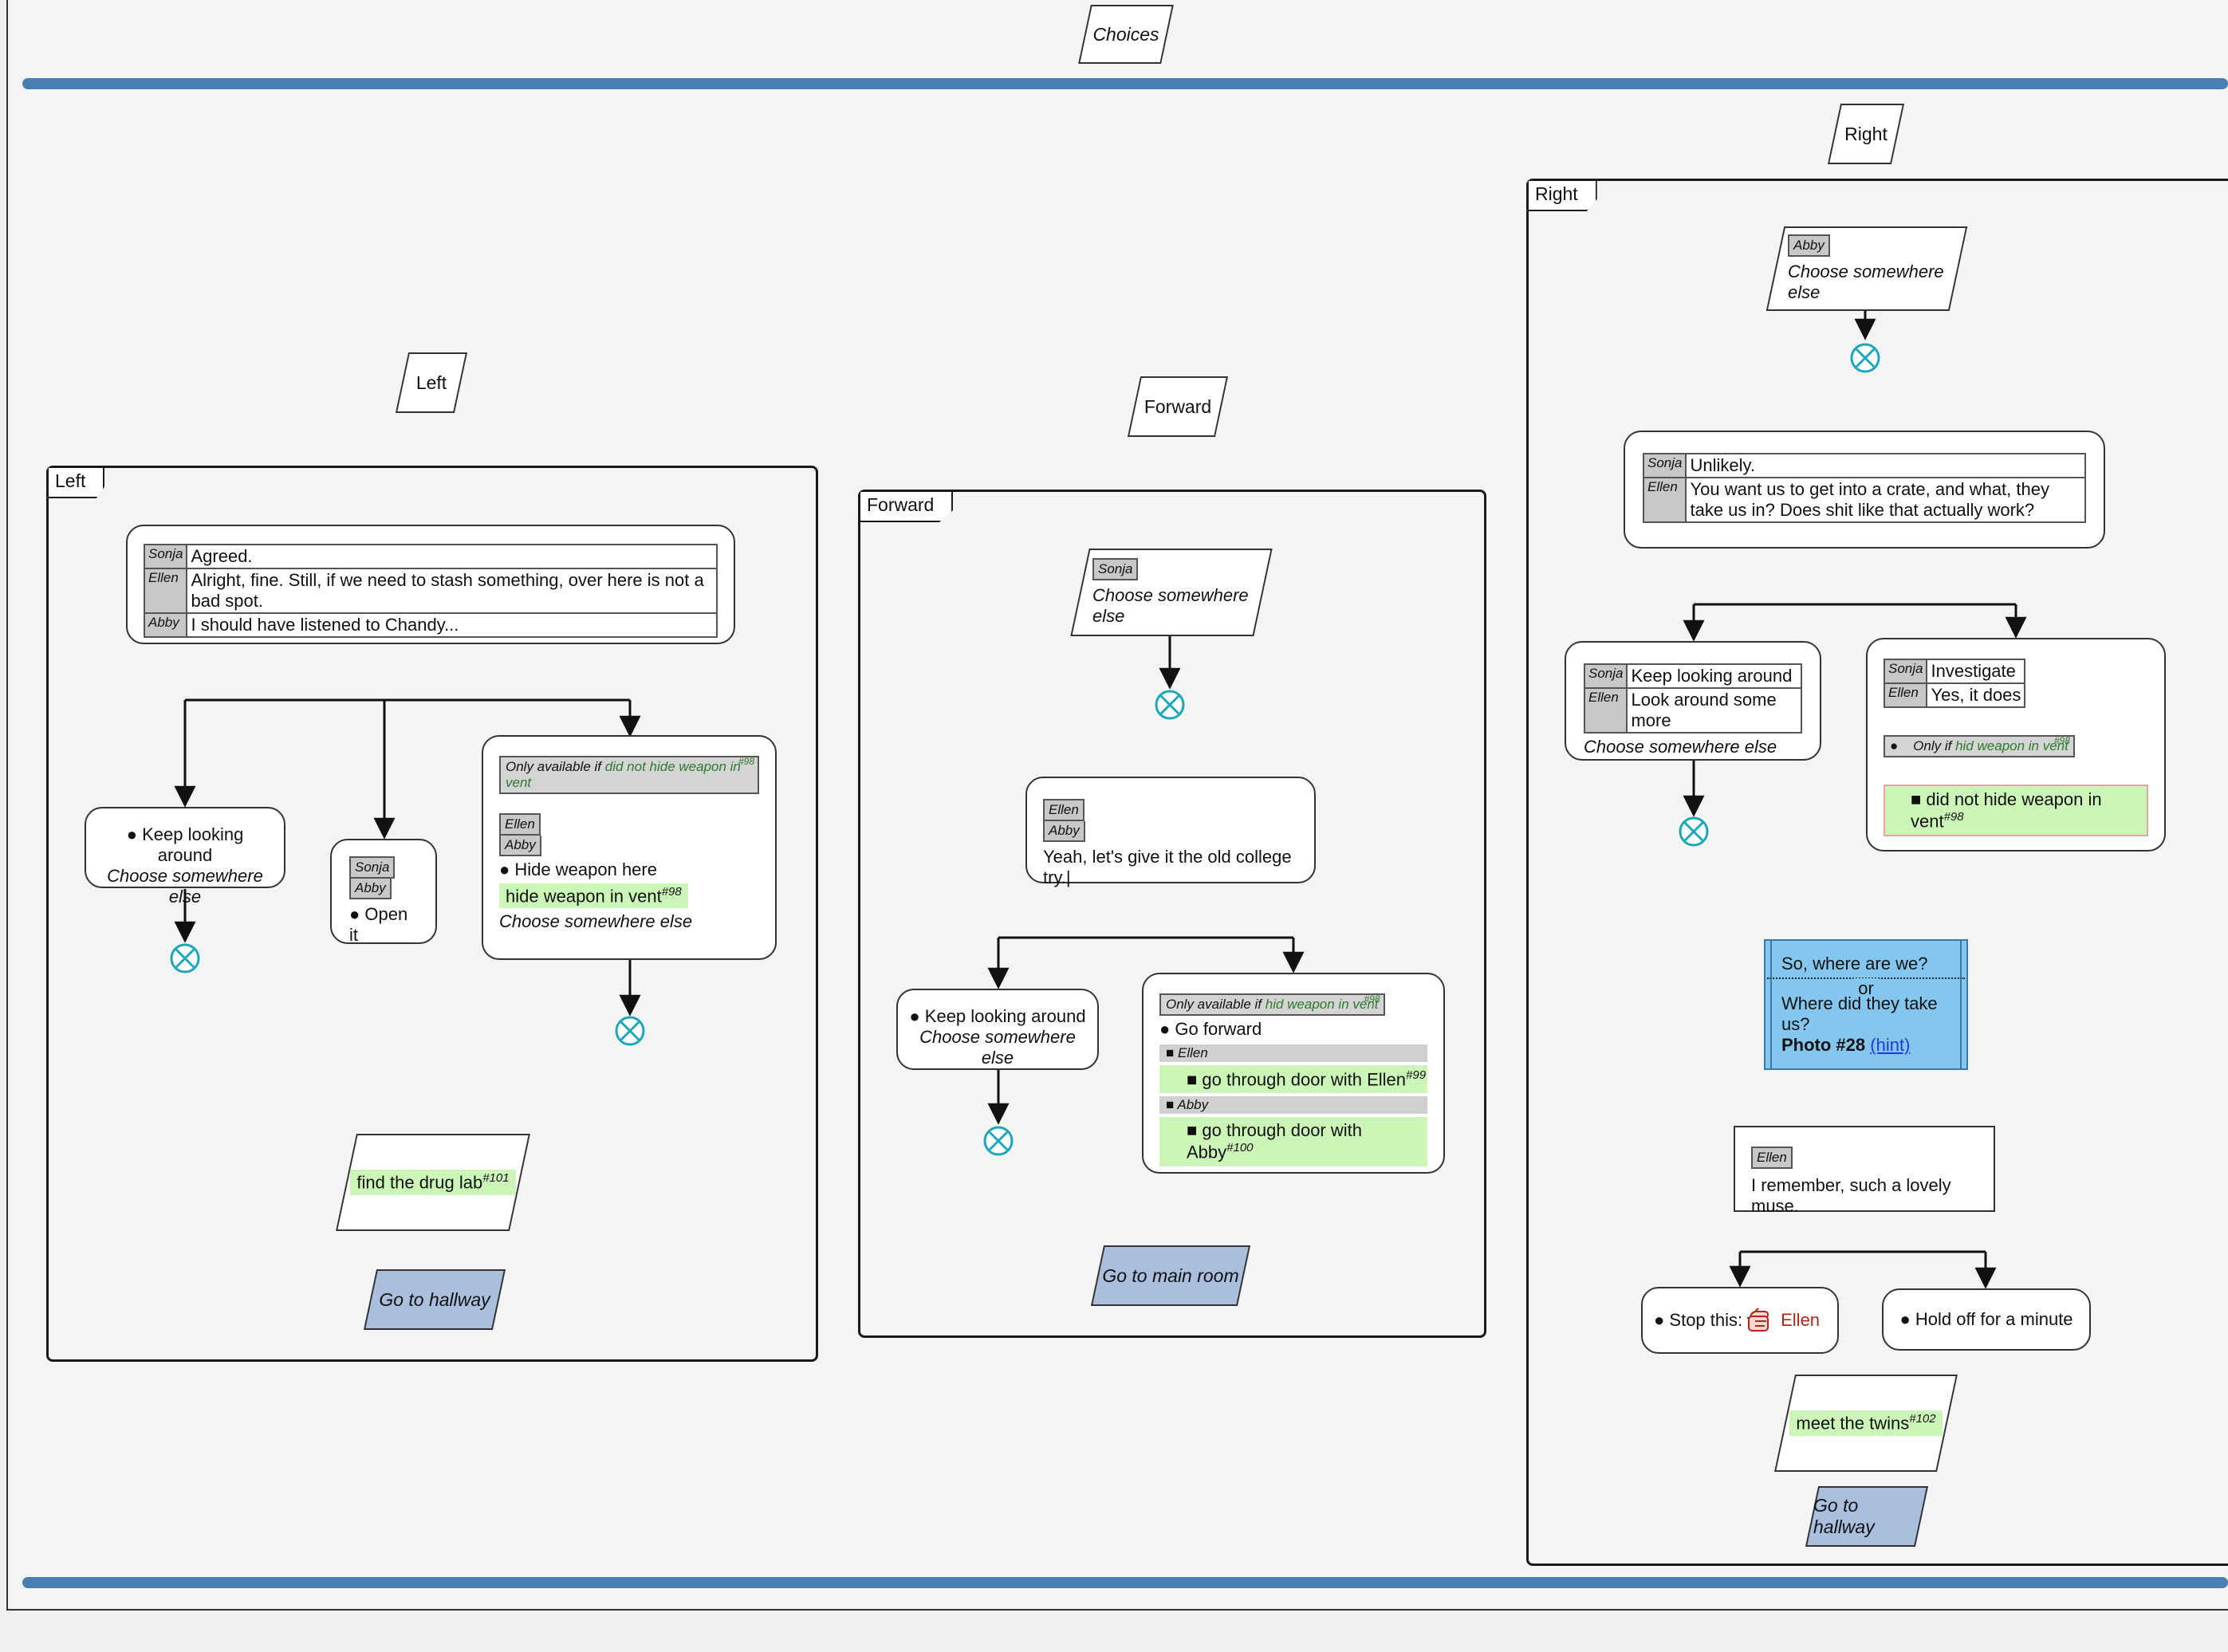 The width and height of the screenshot is (2228, 1652). I want to click on forward-frame-label: Forward, so click(907, 507).